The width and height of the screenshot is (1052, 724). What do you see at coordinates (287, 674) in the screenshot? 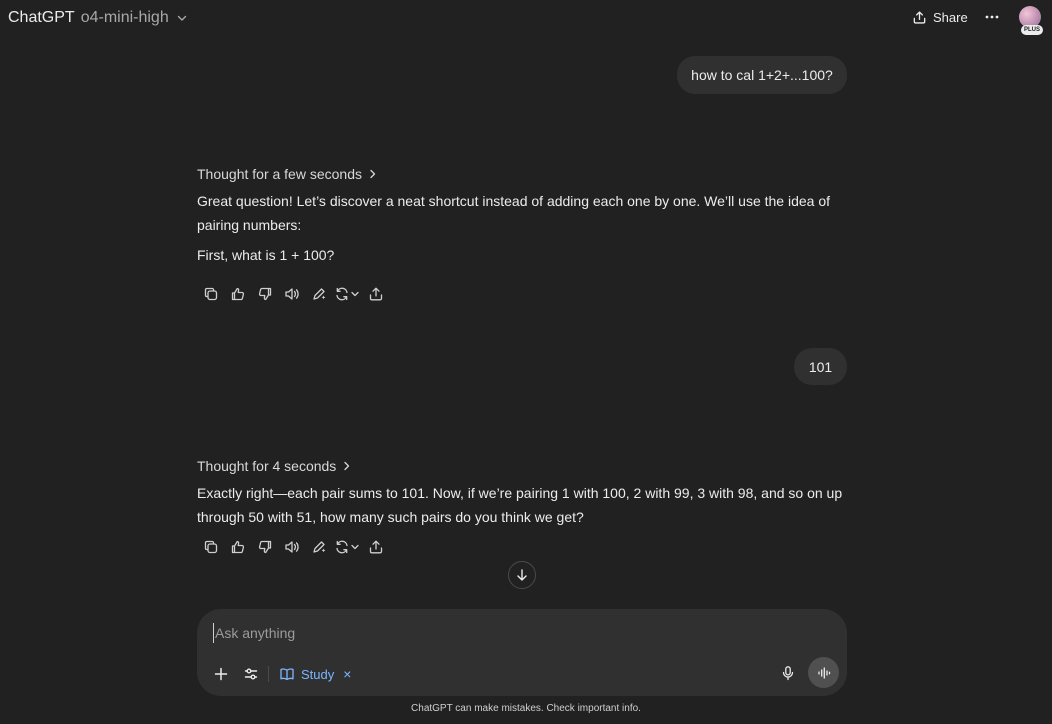
I see `study-book-icon` at bounding box center [287, 674].